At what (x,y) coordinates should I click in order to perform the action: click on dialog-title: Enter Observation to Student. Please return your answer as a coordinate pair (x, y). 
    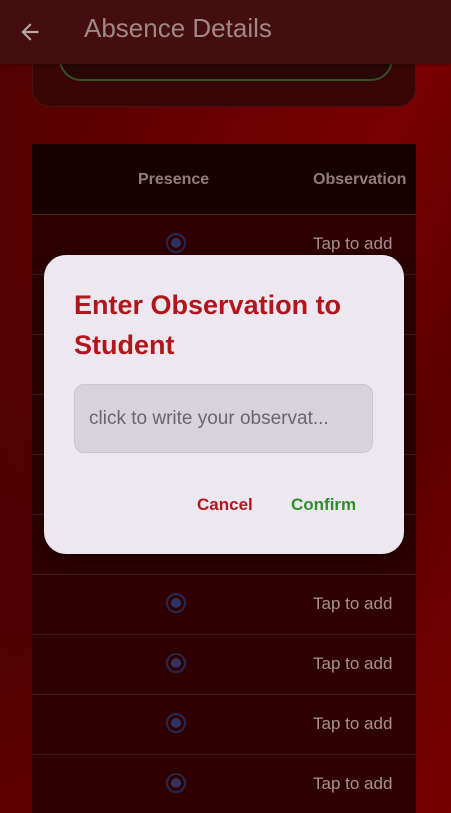
    Looking at the image, I should click on (208, 325).